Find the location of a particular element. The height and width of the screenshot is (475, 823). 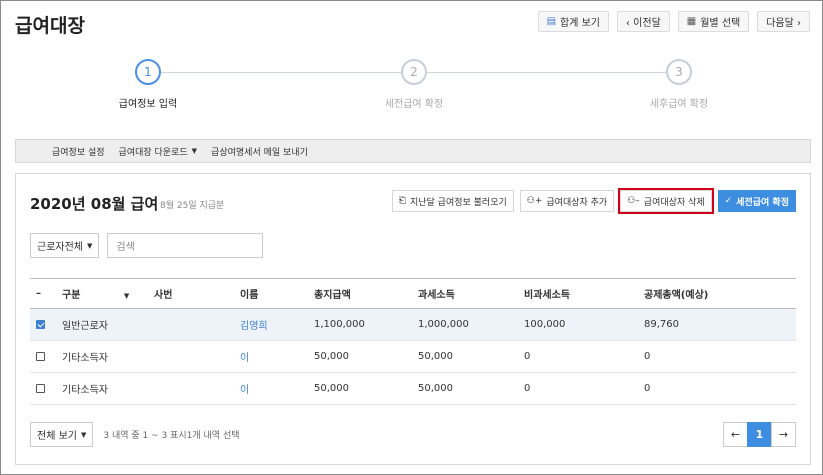

confirm-pretax-button: ✓ 세전급여 확정 is located at coordinates (756, 201).